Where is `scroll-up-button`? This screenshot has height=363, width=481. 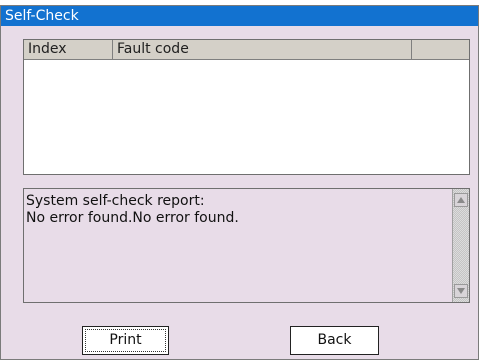 scroll-up-button is located at coordinates (461, 200).